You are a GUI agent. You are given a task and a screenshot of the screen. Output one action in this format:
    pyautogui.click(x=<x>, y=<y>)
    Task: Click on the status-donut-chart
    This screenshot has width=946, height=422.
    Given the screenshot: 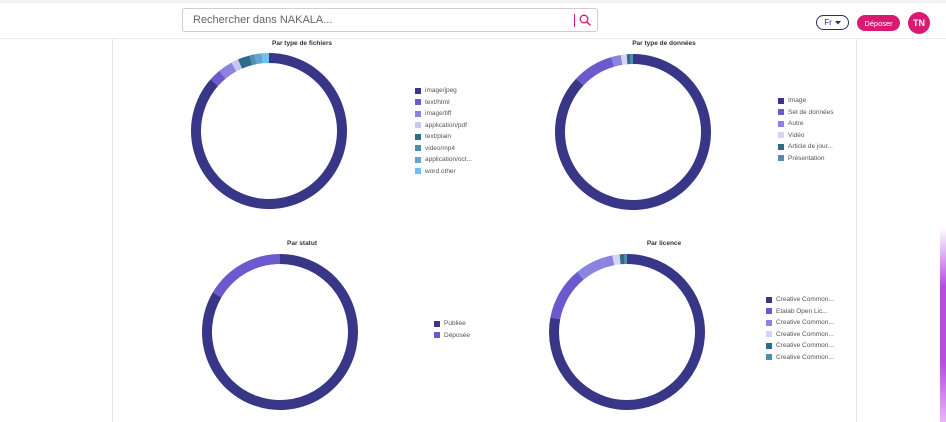 What is the action you would take?
    pyautogui.click(x=279, y=332)
    